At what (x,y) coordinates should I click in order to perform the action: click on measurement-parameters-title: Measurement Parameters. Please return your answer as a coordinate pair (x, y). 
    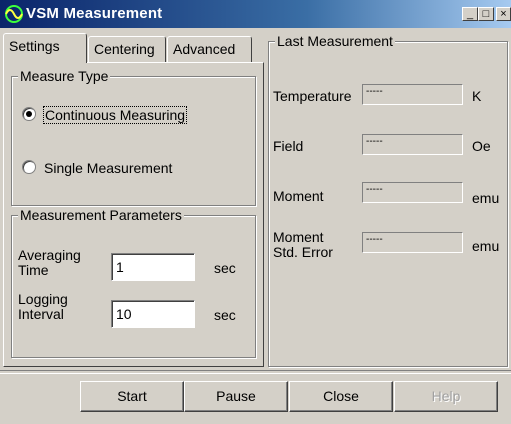
    Looking at the image, I should click on (101, 215).